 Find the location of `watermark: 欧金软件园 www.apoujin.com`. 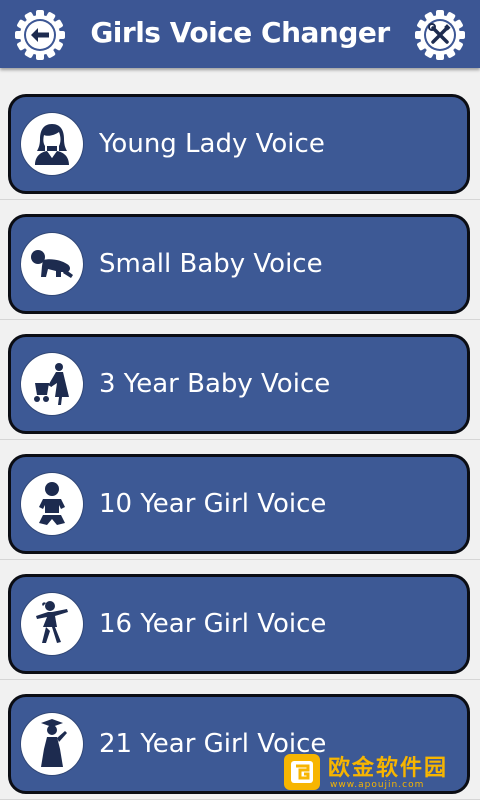

watermark: 欧金软件园 www.apoujin.com is located at coordinates (378, 774).